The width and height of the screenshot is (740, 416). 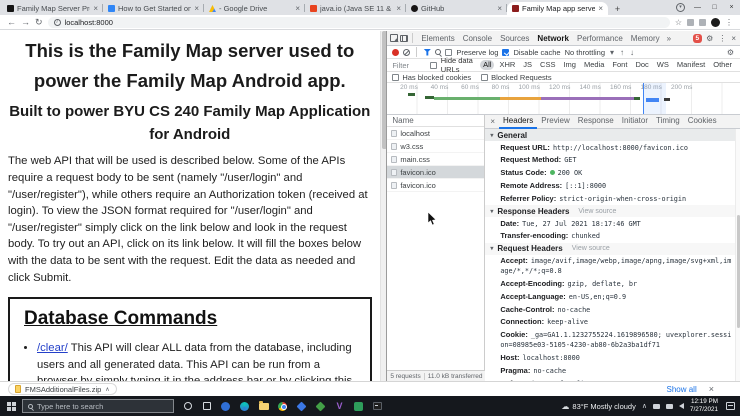 What do you see at coordinates (377, 406) in the screenshot?
I see `terminal-button` at bounding box center [377, 406].